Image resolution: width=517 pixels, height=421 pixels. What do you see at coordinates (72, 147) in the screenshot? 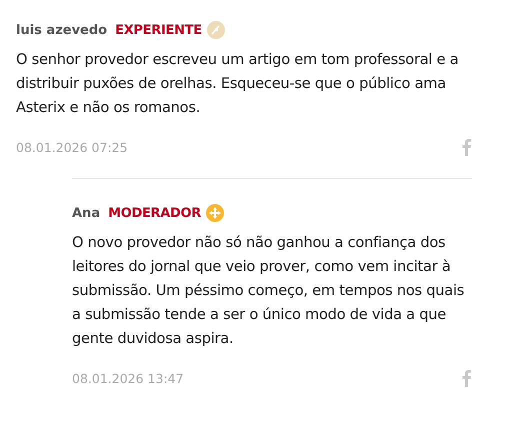
I see `comment-date: 08.01.2026 07:25` at bounding box center [72, 147].